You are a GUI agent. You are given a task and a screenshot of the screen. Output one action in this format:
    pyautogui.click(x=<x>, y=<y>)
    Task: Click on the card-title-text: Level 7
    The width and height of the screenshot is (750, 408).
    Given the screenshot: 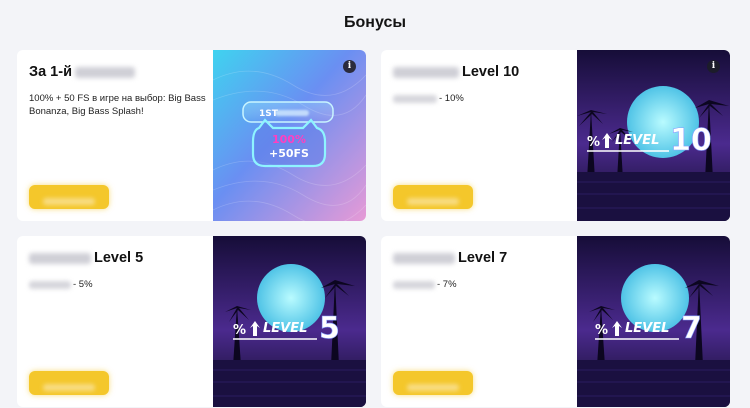 What is the action you would take?
    pyautogui.click(x=483, y=258)
    